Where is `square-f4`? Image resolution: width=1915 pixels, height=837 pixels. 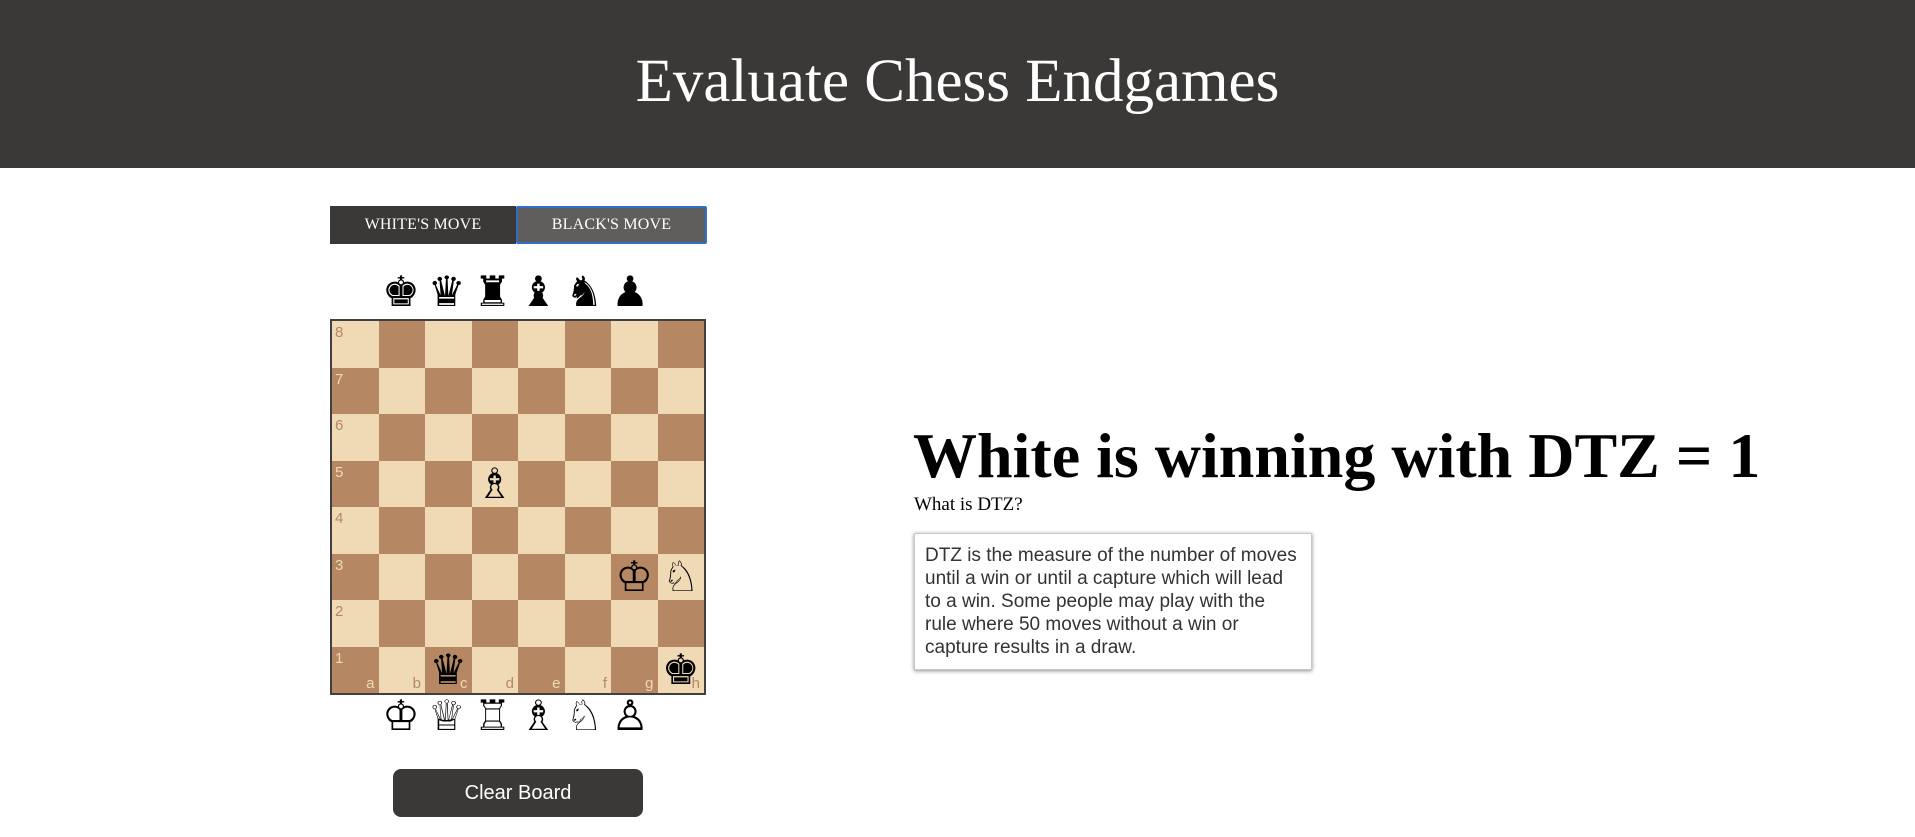
square-f4 is located at coordinates (587, 530).